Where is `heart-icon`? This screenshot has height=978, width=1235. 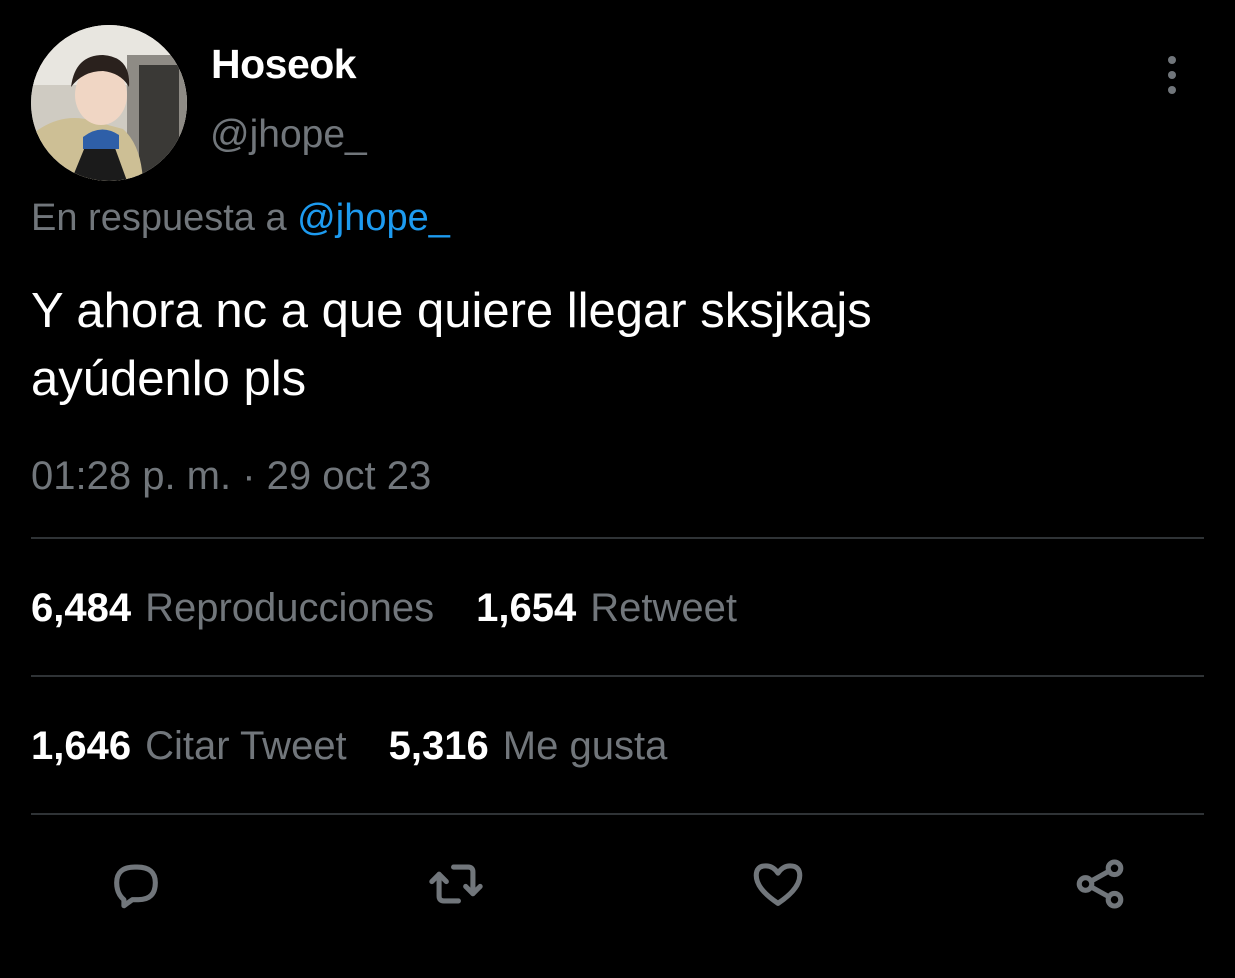
heart-icon is located at coordinates (778, 884).